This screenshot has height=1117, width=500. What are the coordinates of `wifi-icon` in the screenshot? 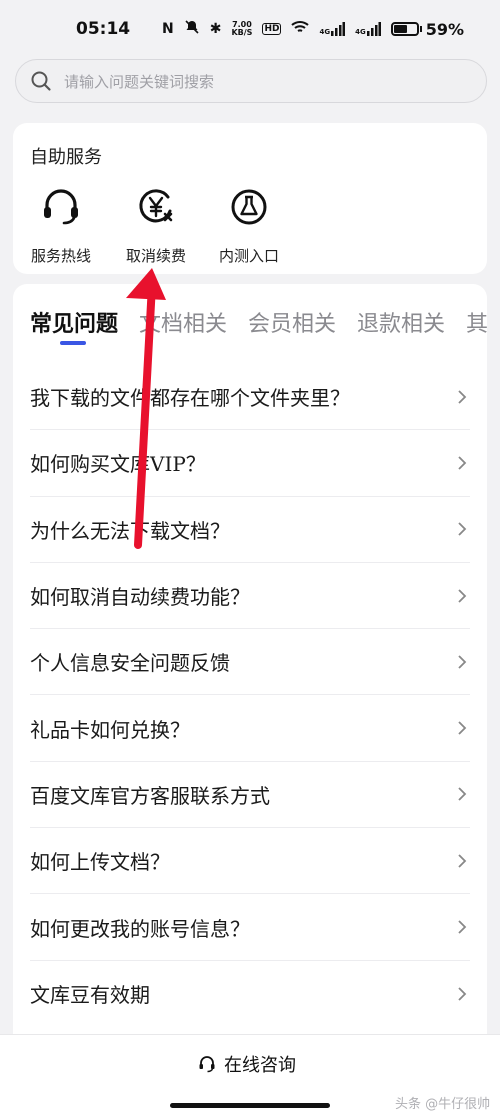 It's located at (300, 29).